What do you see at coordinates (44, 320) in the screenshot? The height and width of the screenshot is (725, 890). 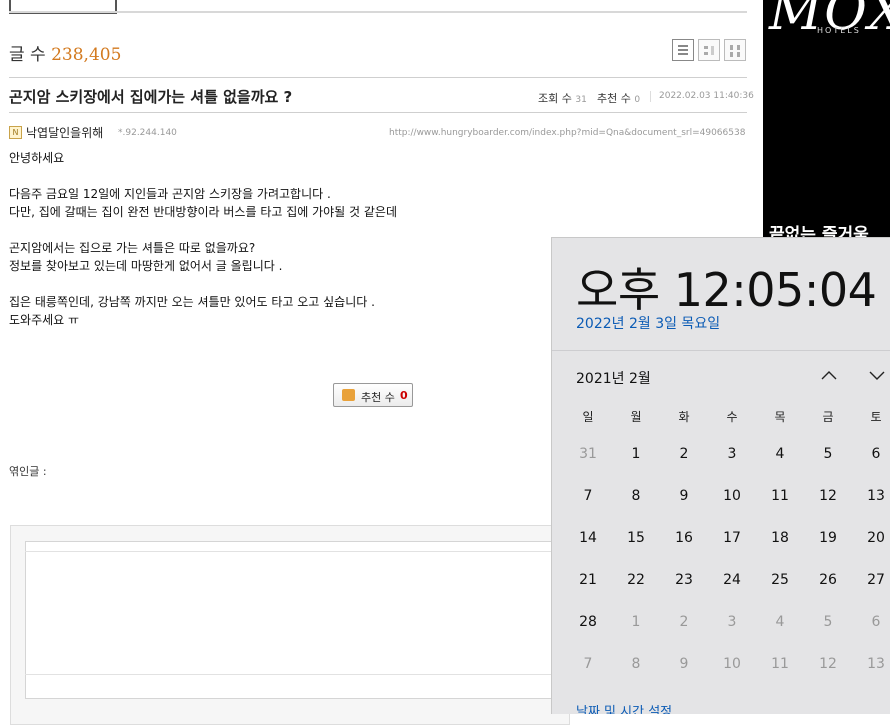 I see `post-body-line: 도와주세요 ㅠ` at bounding box center [44, 320].